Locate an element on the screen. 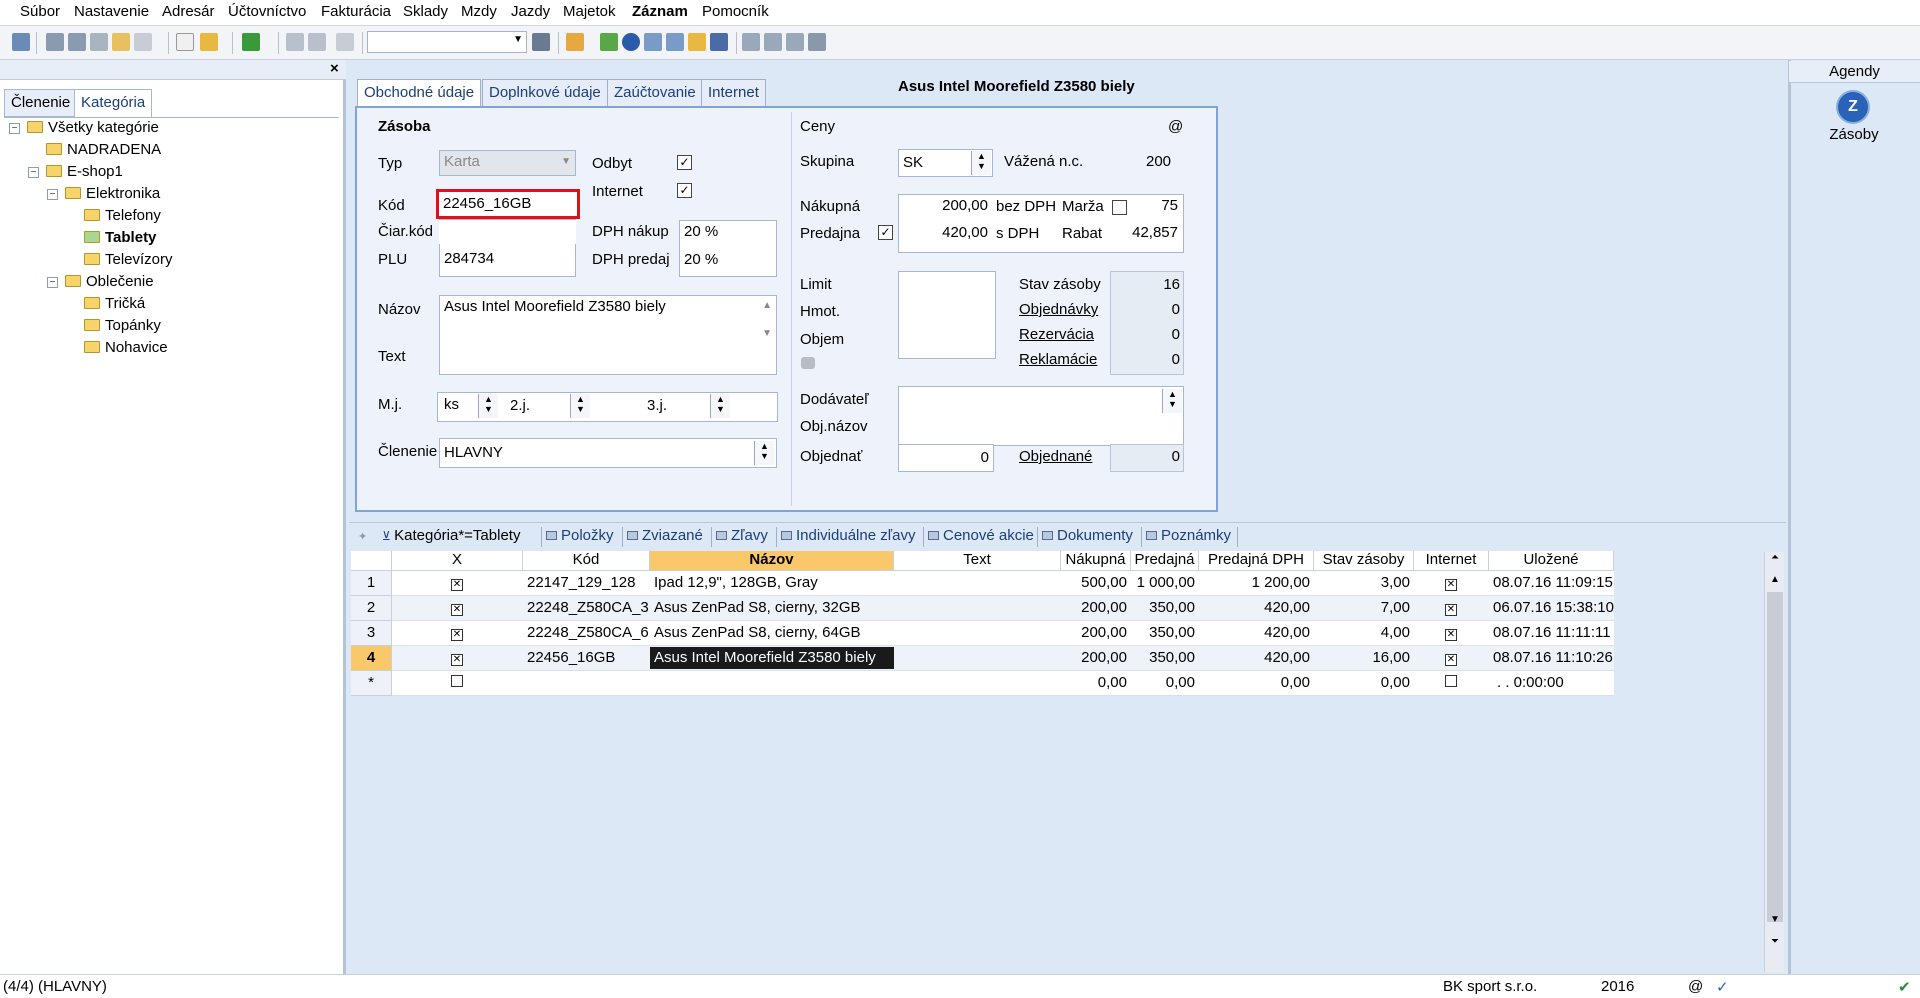 This screenshot has width=1920, height=998. col-header-internet: Internet is located at coordinates (1451, 561).